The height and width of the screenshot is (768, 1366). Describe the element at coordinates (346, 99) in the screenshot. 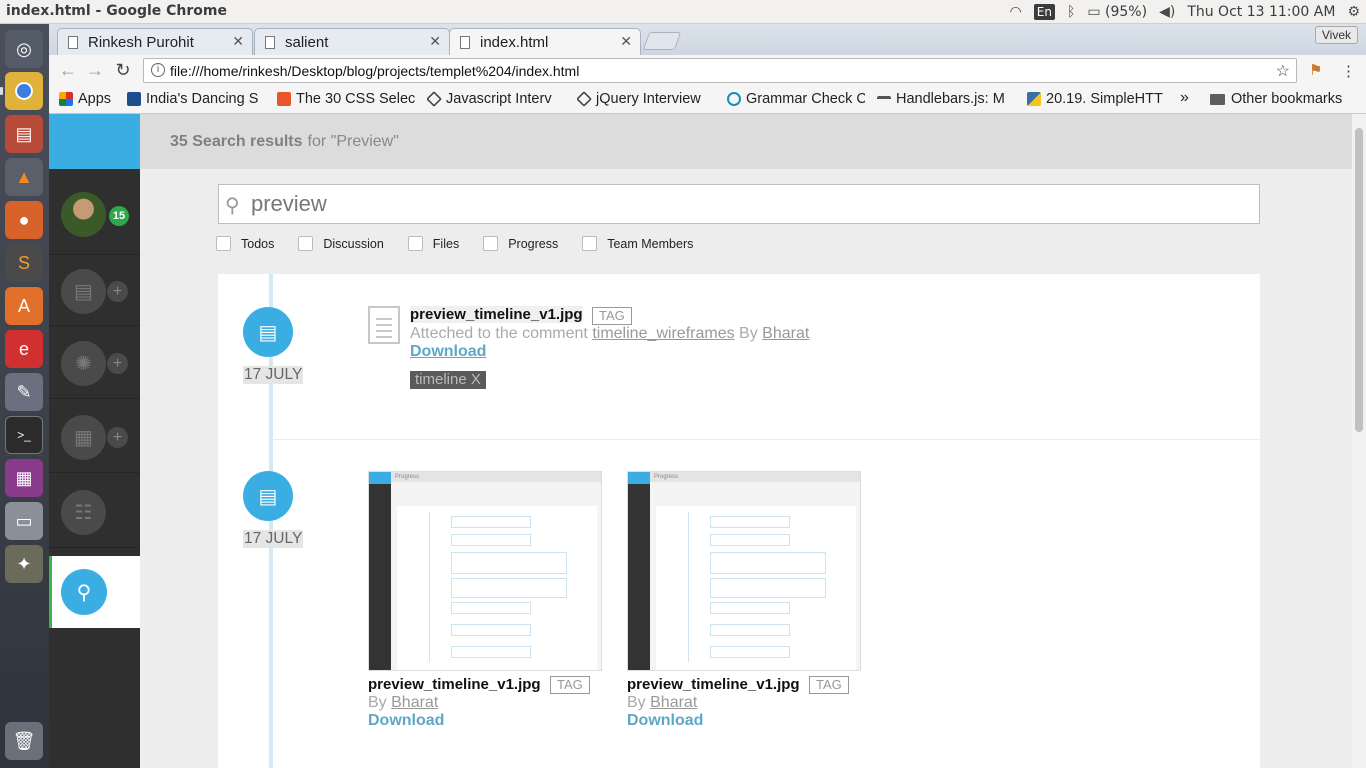

I see `bookmark-css-selectors: The 30 CSS Select` at that location.